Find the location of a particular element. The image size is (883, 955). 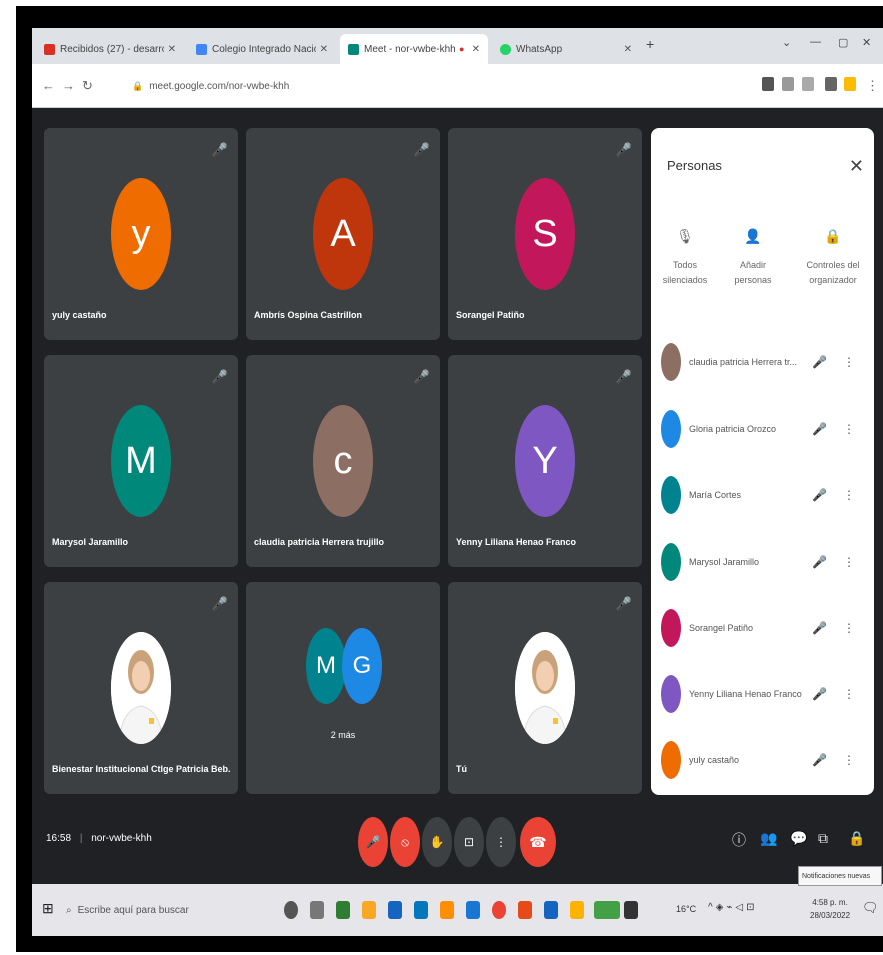

maximize-button: ▢ is located at coordinates (843, 42).